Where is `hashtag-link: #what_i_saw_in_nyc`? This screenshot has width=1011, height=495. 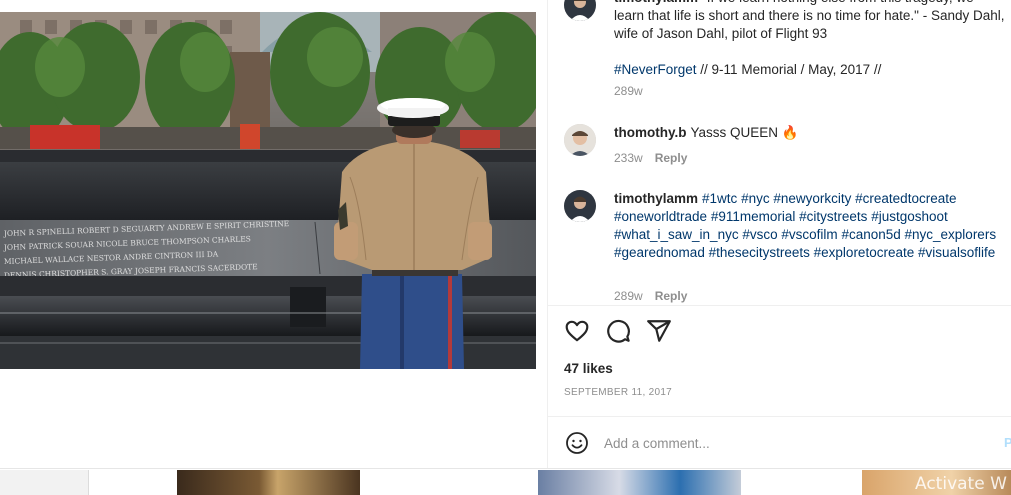
hashtag-link: #what_i_saw_in_nyc is located at coordinates (676, 234).